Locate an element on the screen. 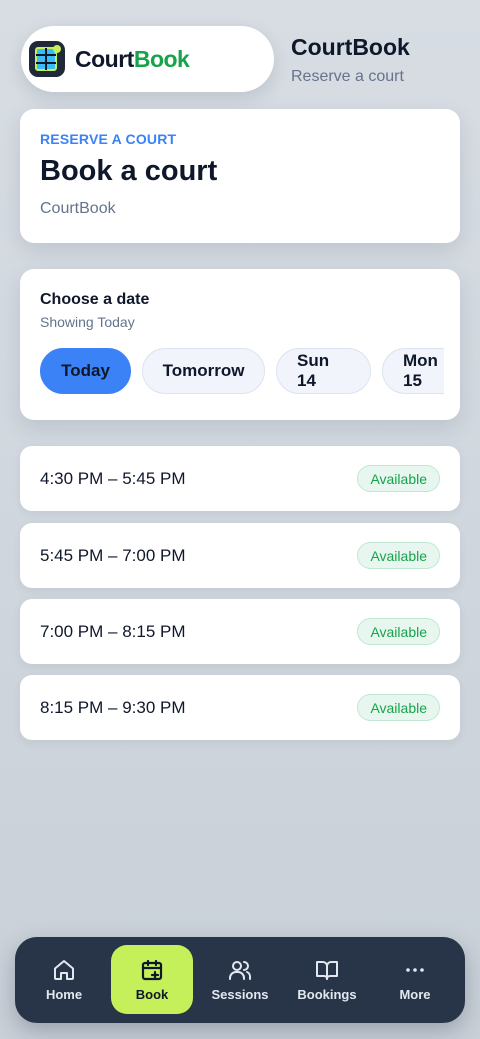 The image size is (480, 1039). nav-item-book: Book is located at coordinates (152, 979).